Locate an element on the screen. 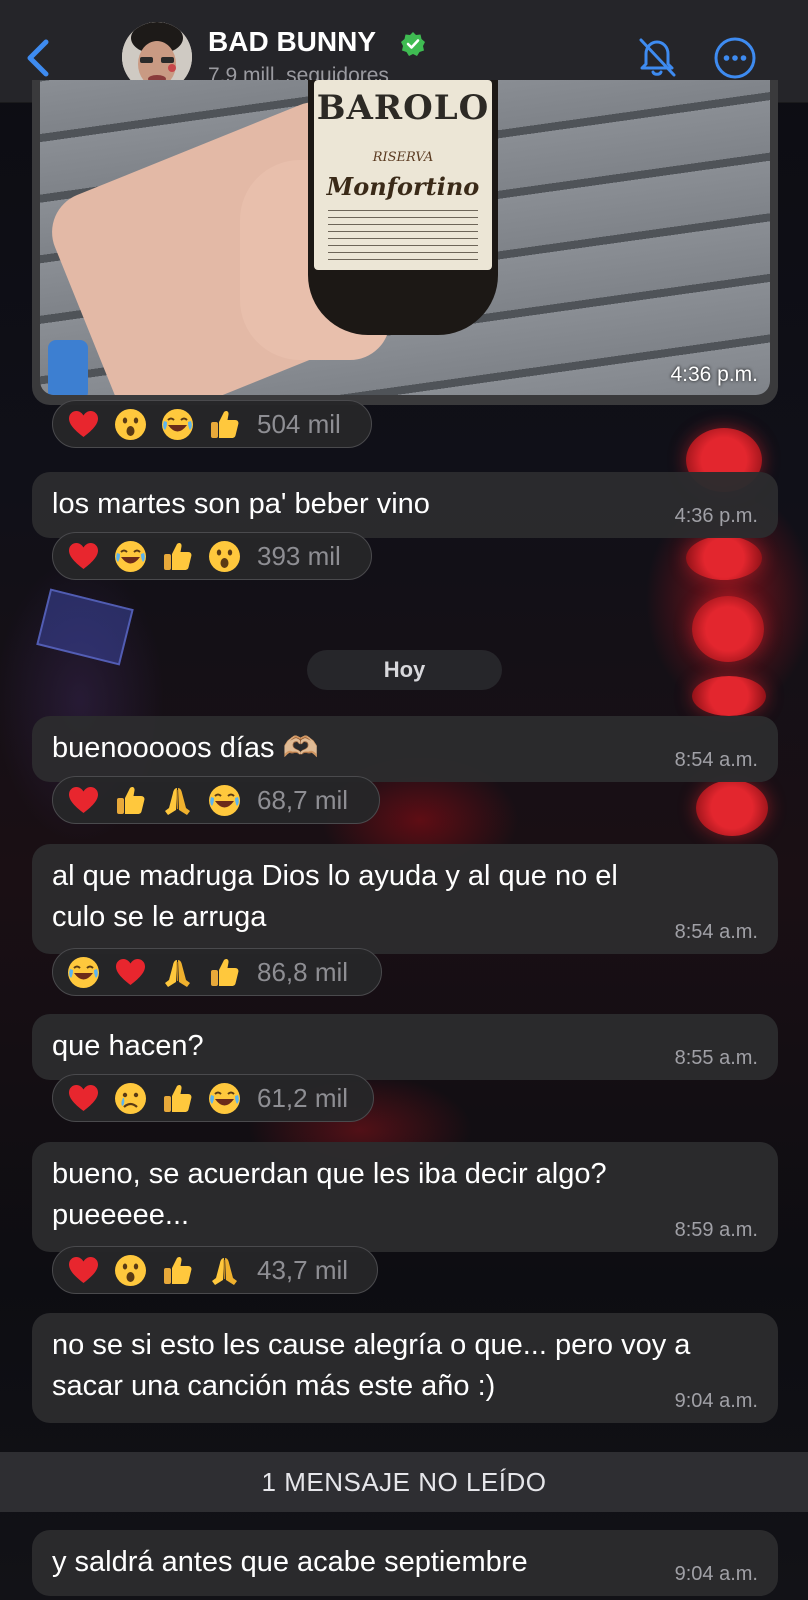 The height and width of the screenshot is (1600, 808). more-options-button is located at coordinates (735, 58).